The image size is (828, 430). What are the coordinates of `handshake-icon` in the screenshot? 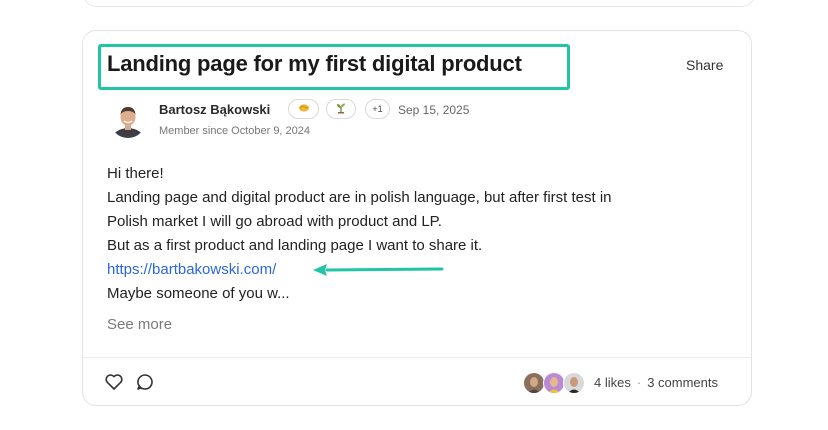 It's located at (304, 109).